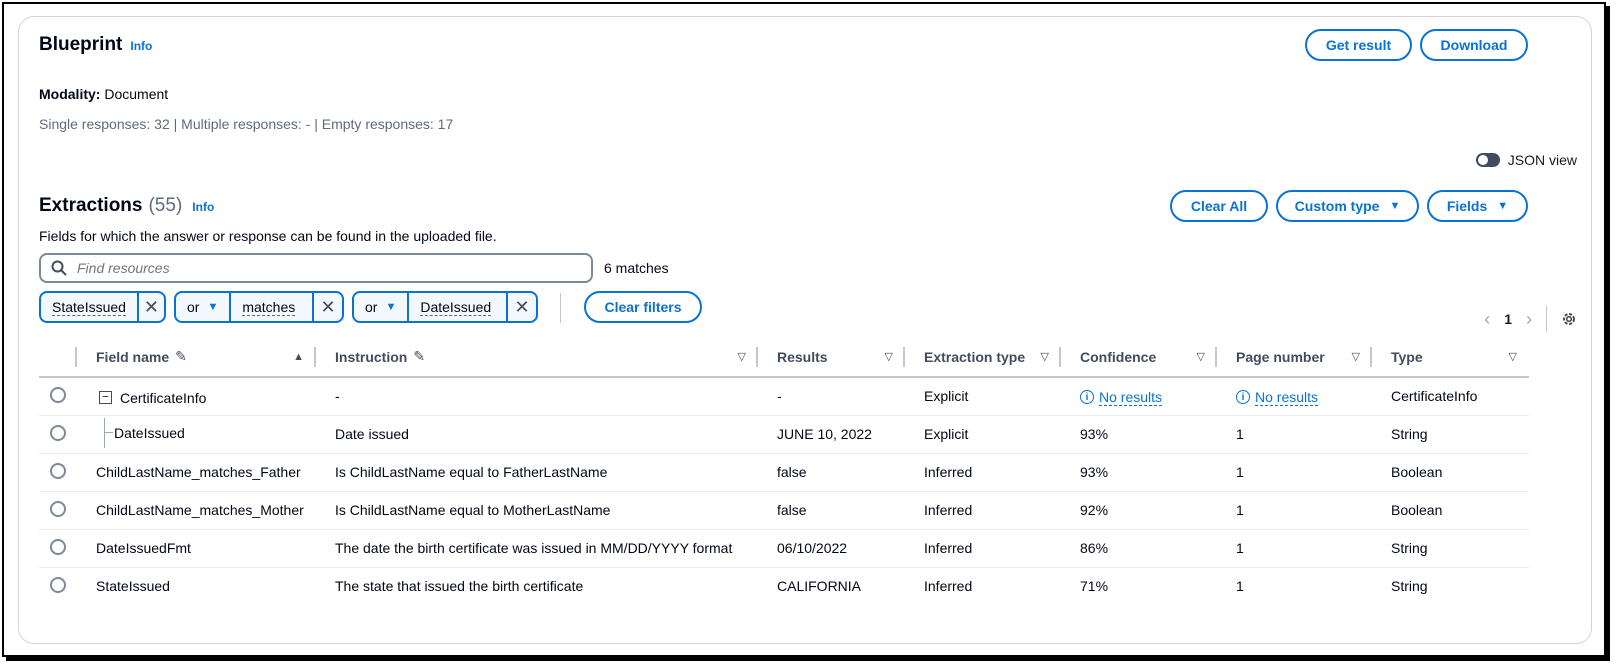 The width and height of the screenshot is (1617, 668). I want to click on clear-all-button: Clear All, so click(1219, 206).